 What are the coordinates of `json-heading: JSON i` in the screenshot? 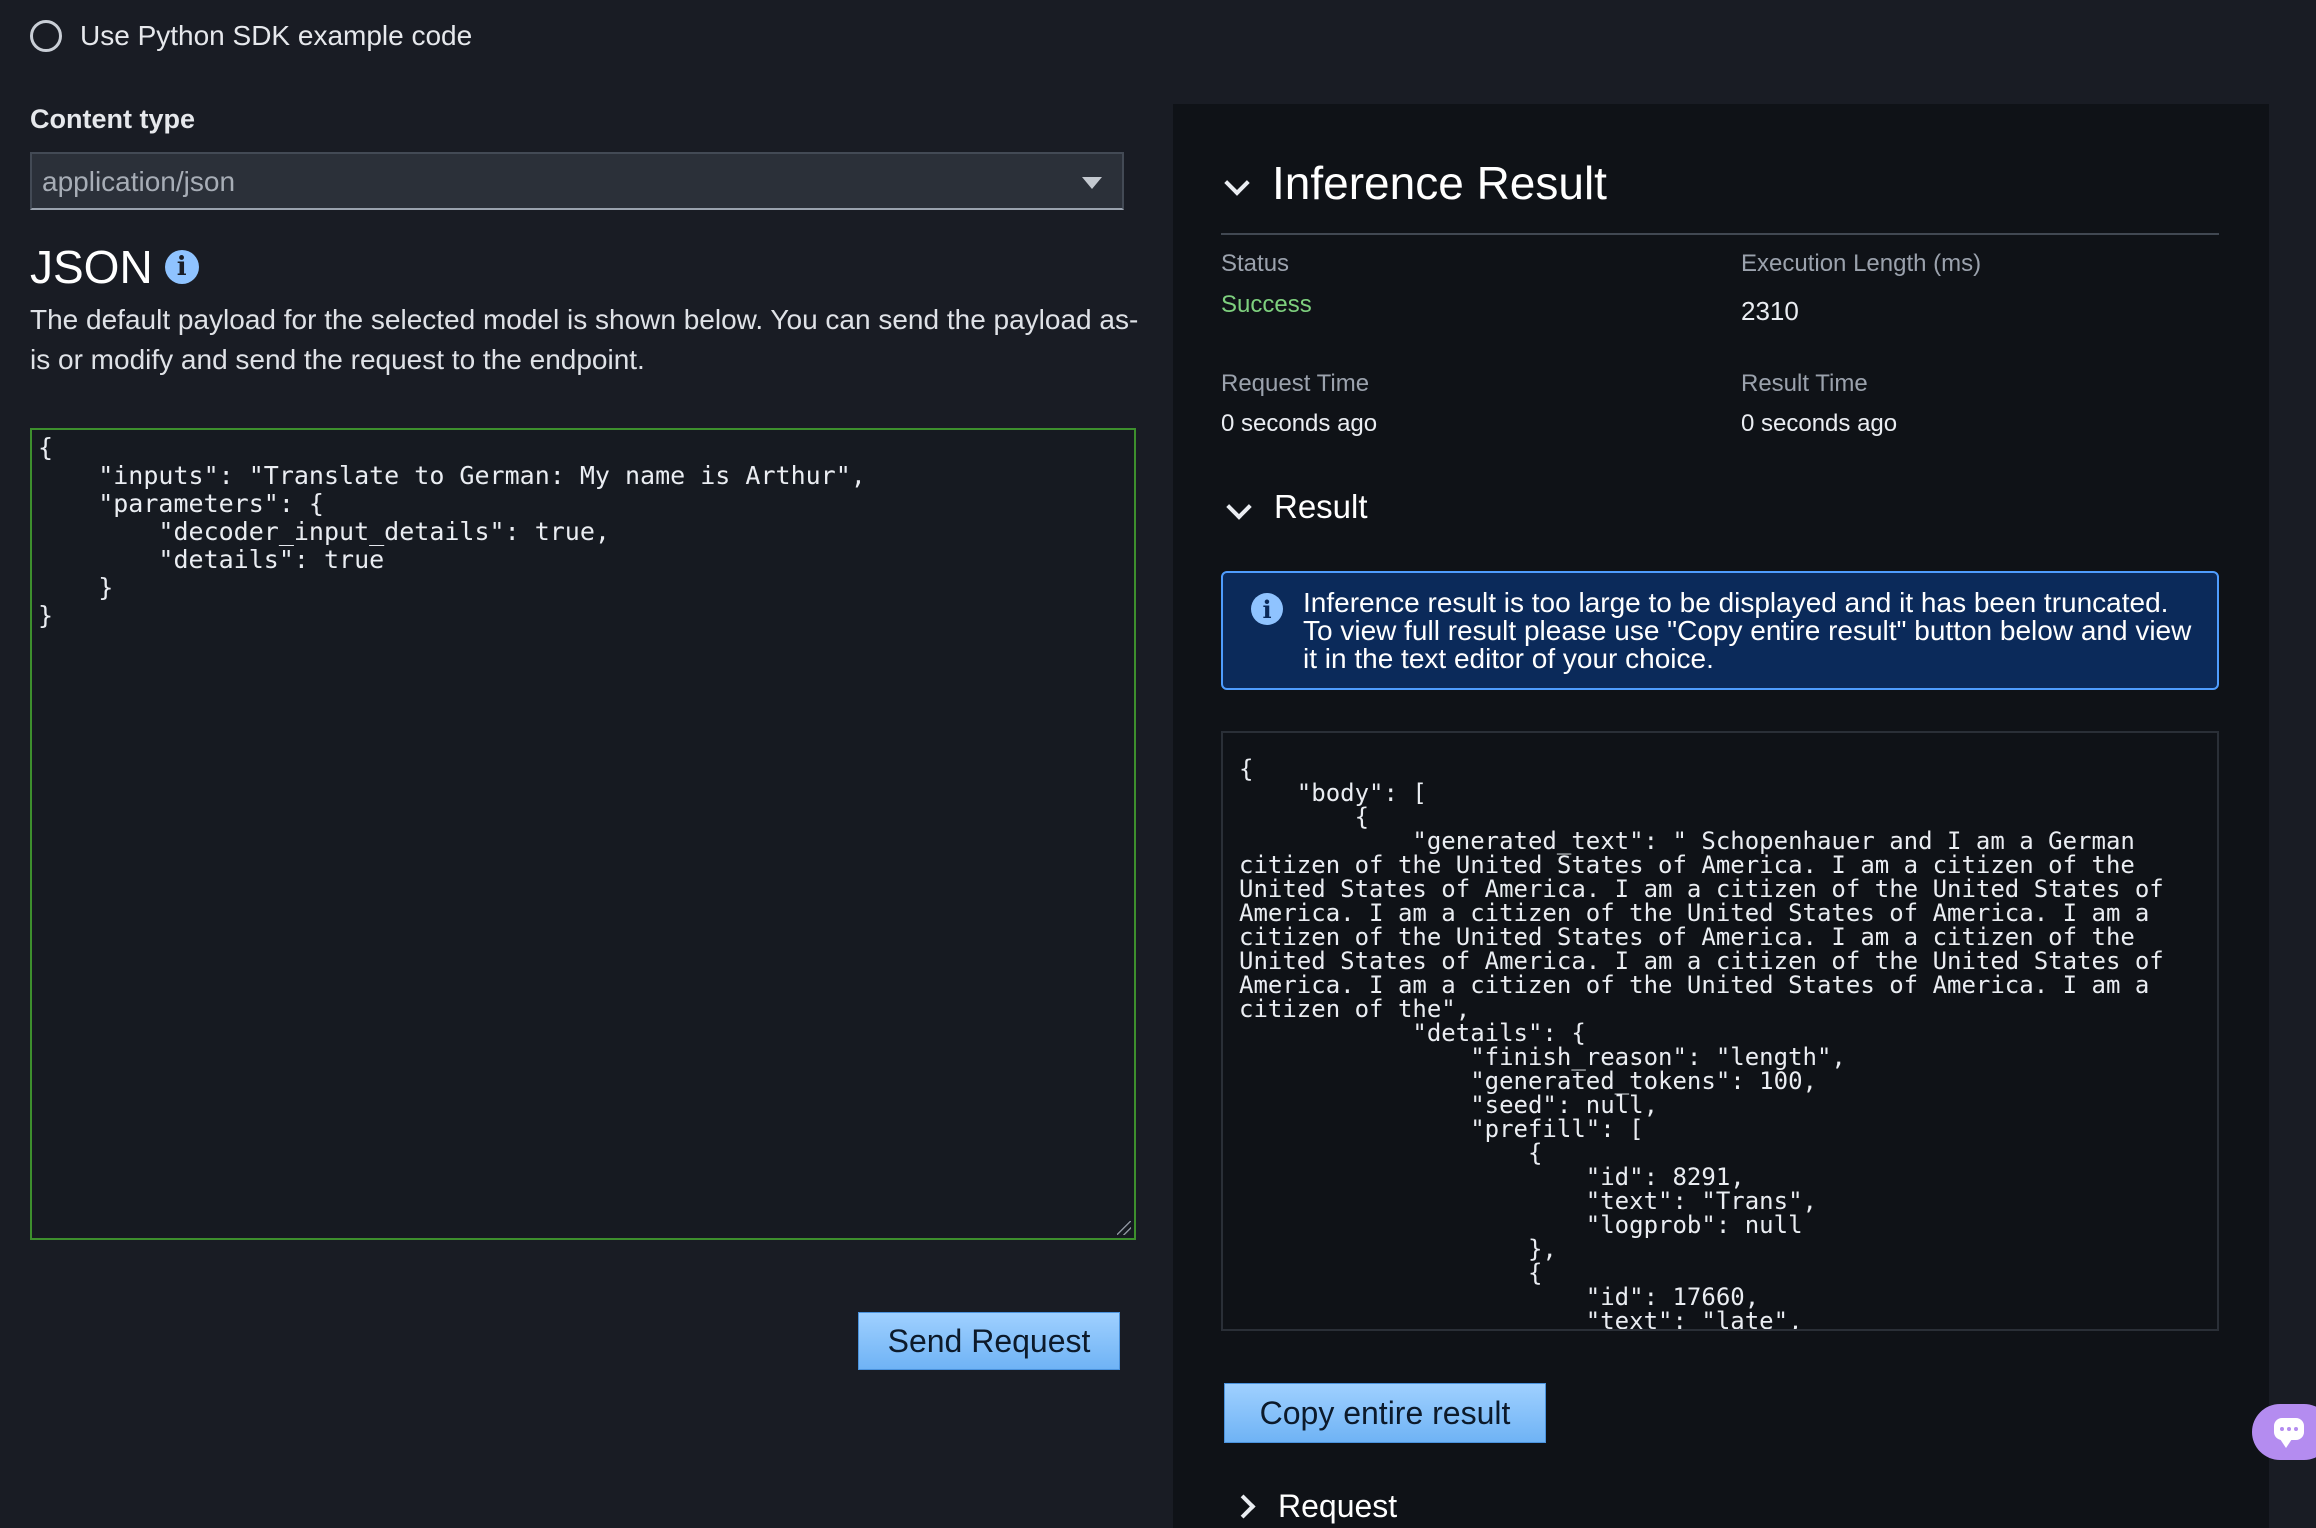 It's located at (114, 267).